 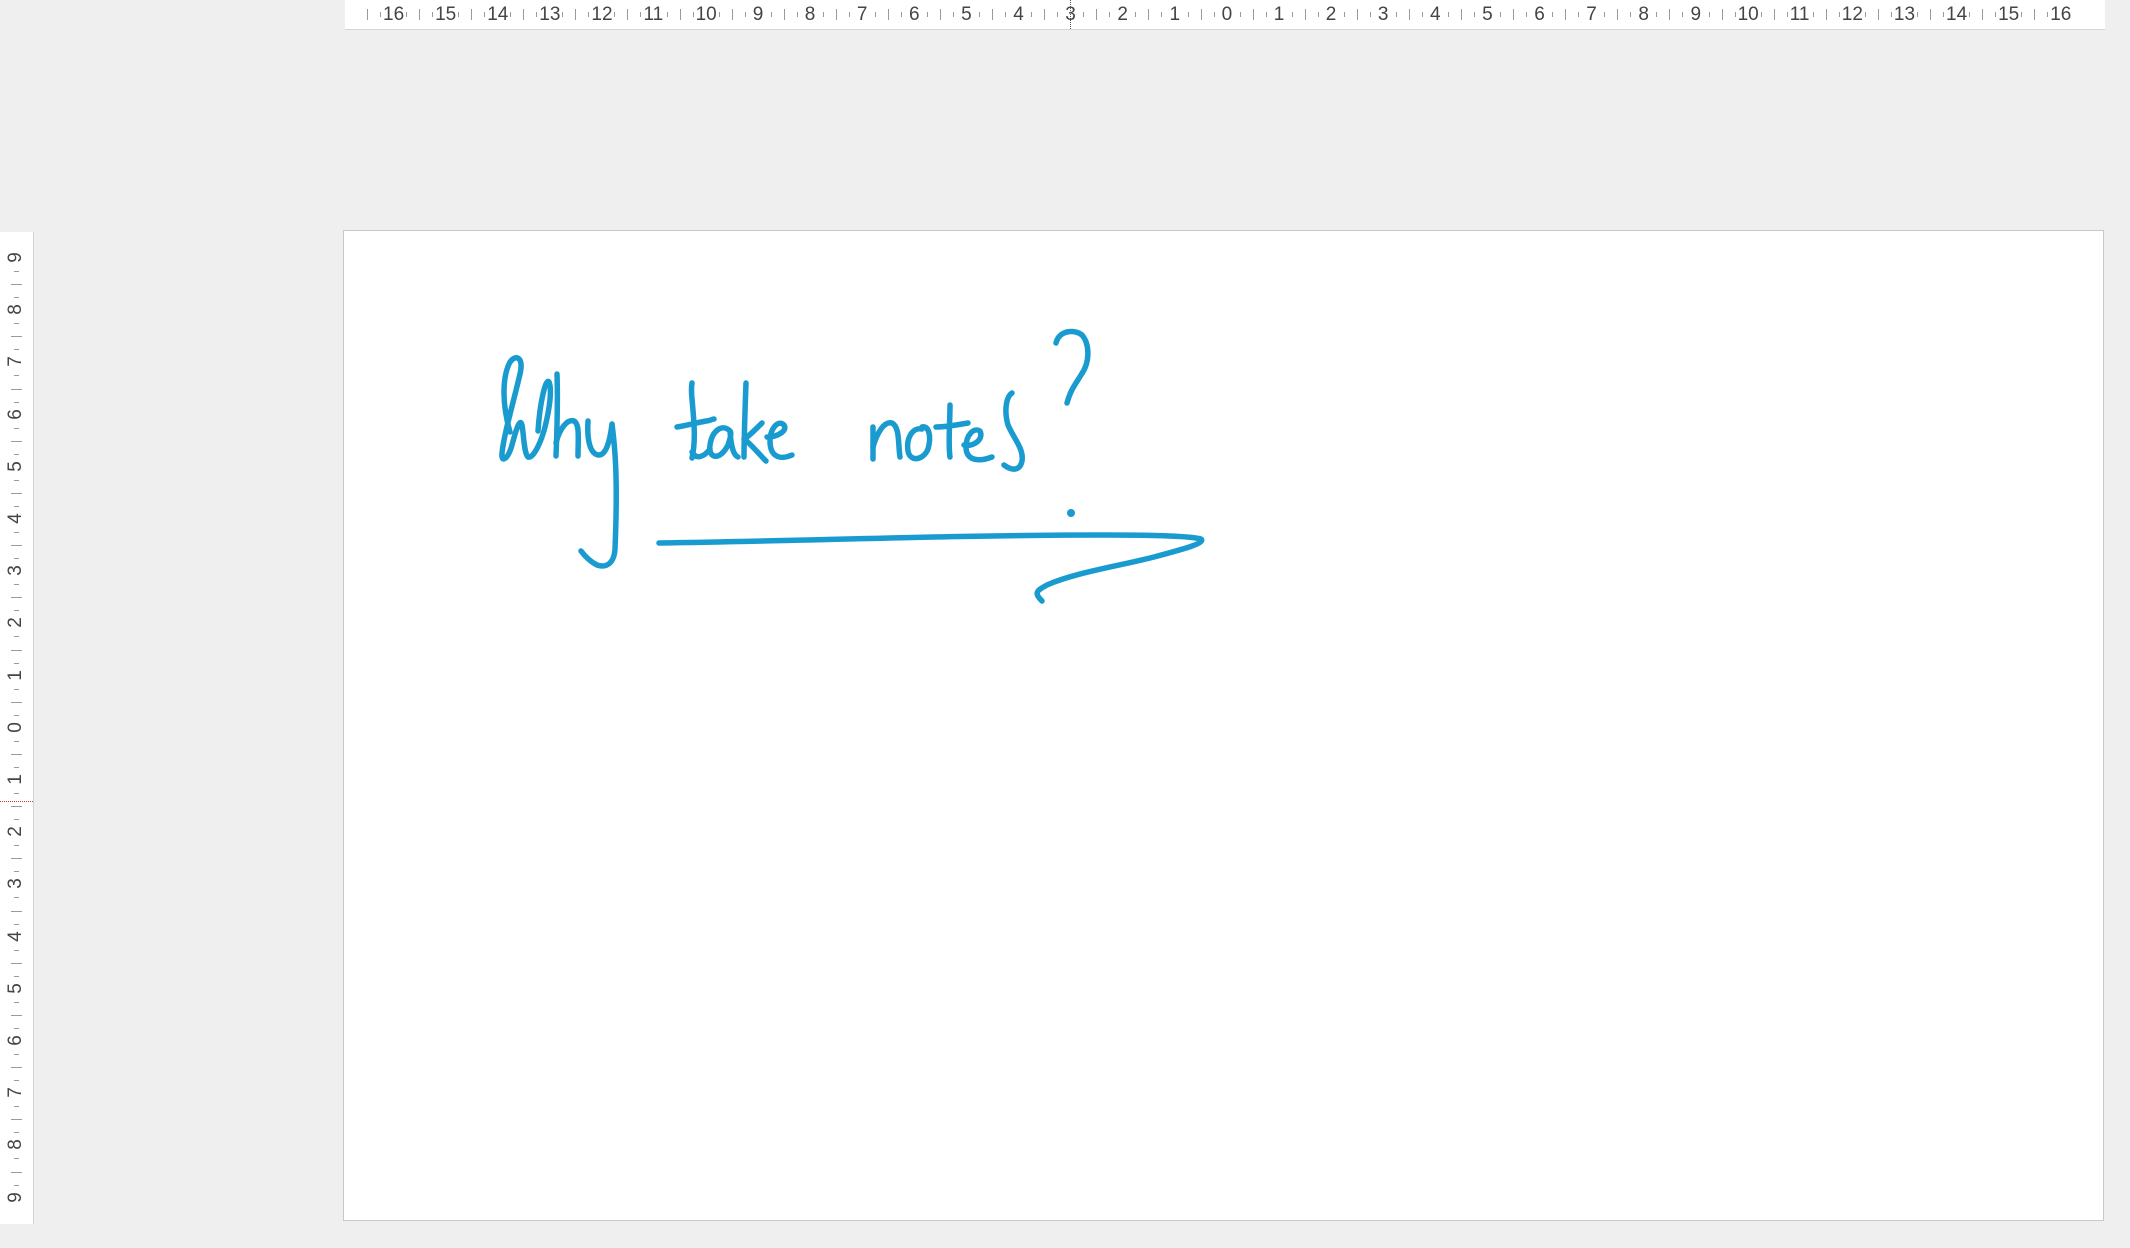 What do you see at coordinates (1799, 14) in the screenshot?
I see `h-ruler-label: 11` at bounding box center [1799, 14].